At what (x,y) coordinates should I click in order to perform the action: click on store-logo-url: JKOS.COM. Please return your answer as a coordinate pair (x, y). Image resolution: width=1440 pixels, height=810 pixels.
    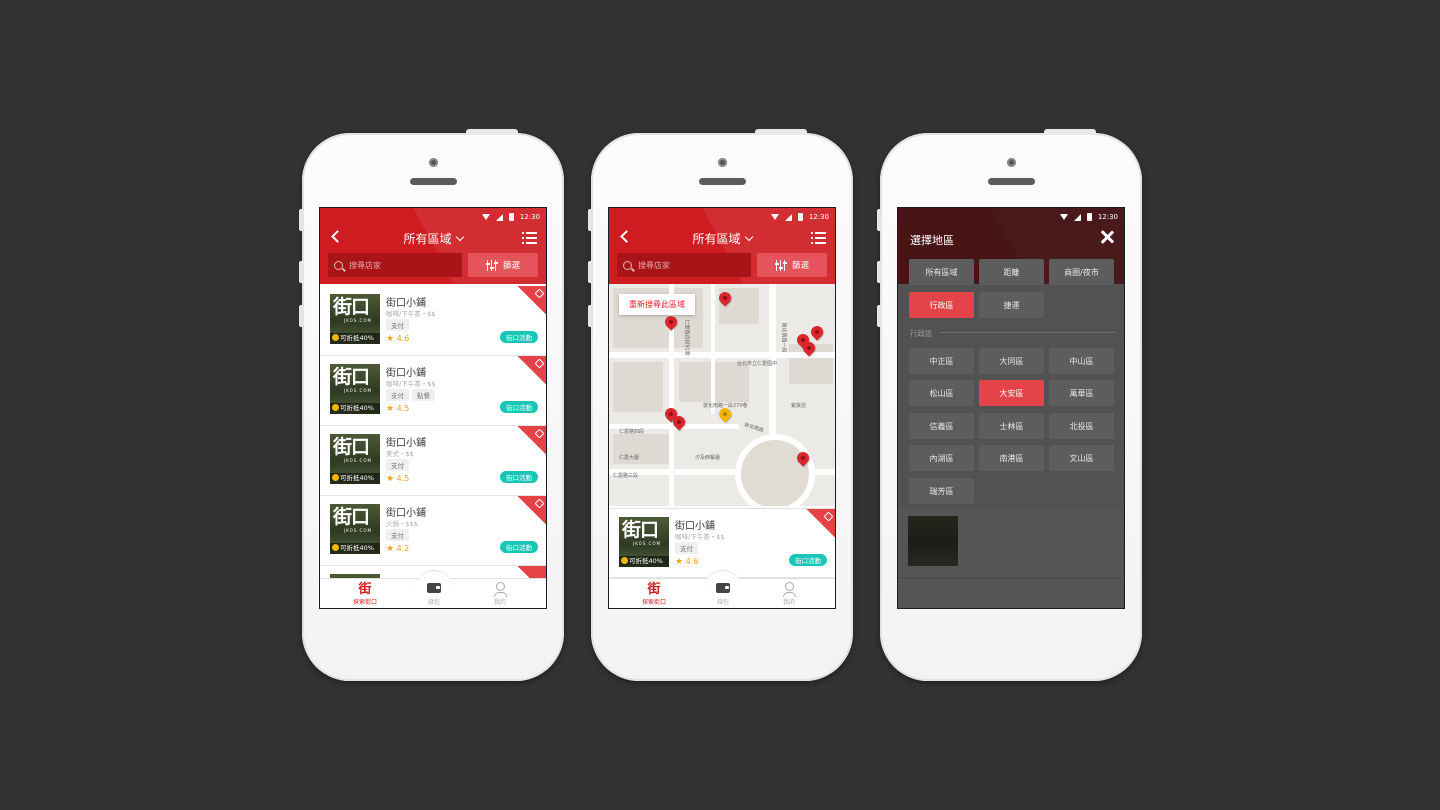
    Looking at the image, I should click on (358, 390).